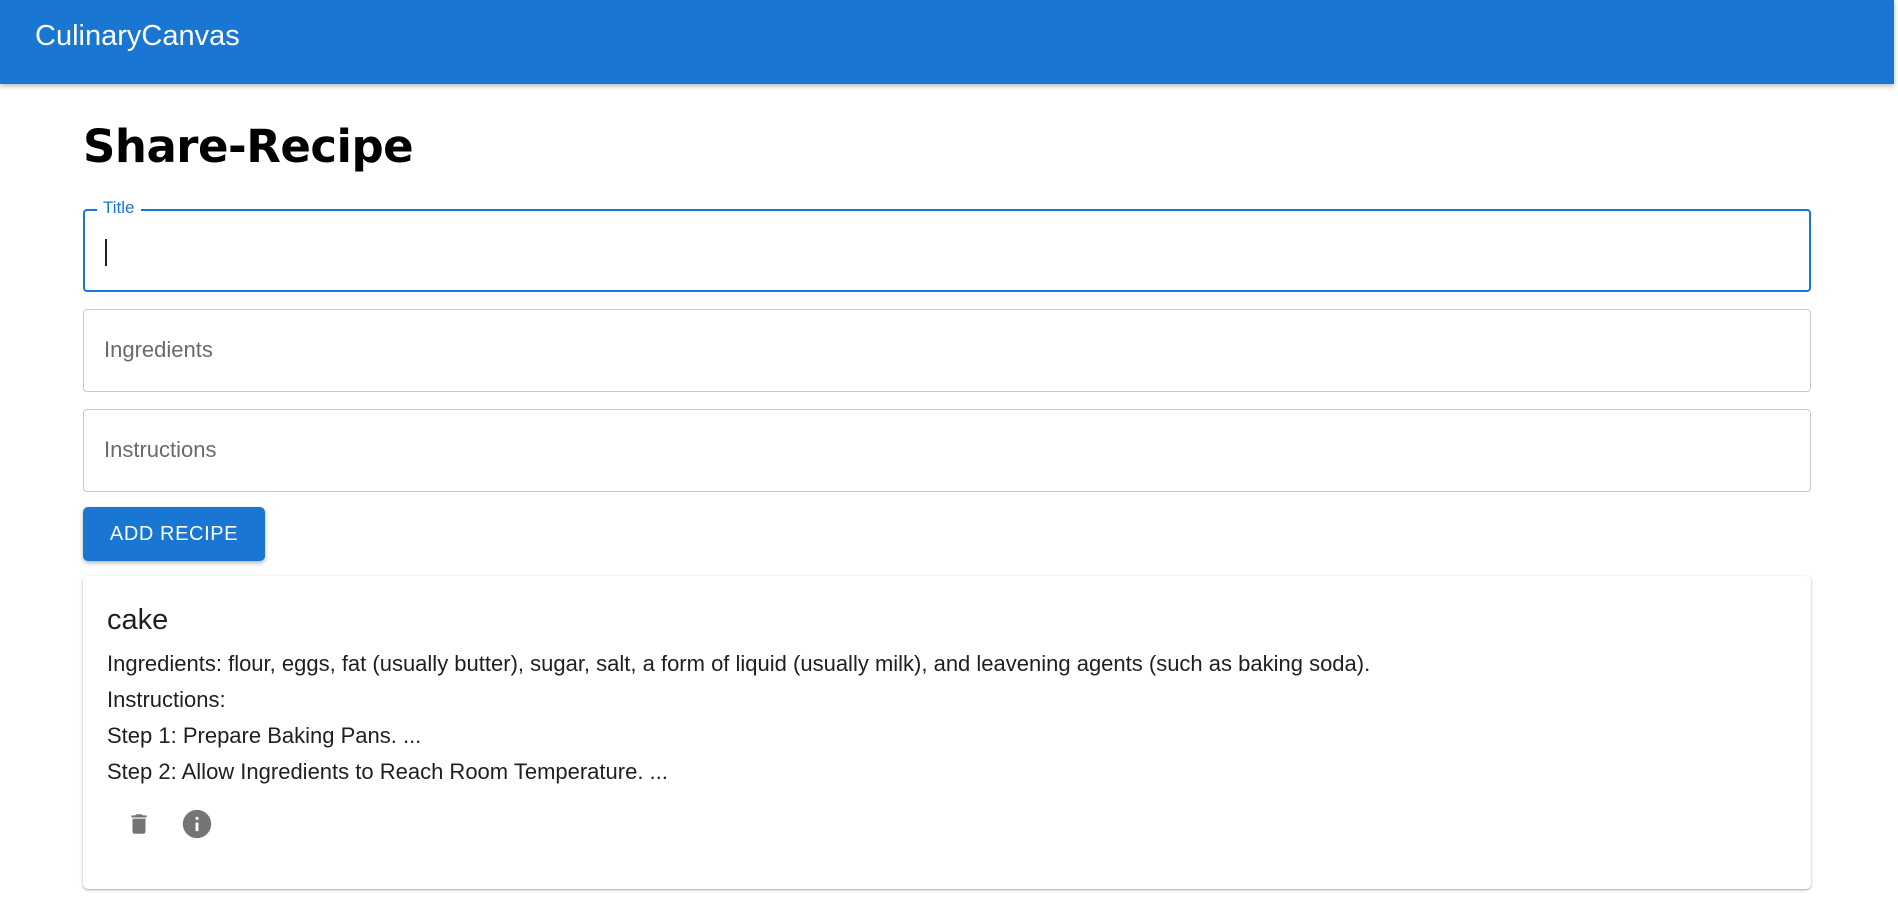 The width and height of the screenshot is (1898, 905). I want to click on info-button, so click(197, 824).